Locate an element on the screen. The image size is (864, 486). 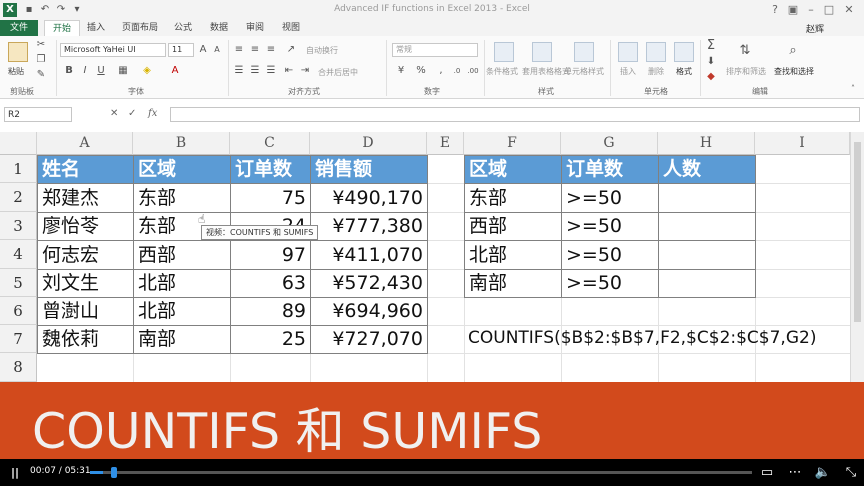
insert-function-icon: fx is located at coordinates (152, 113).